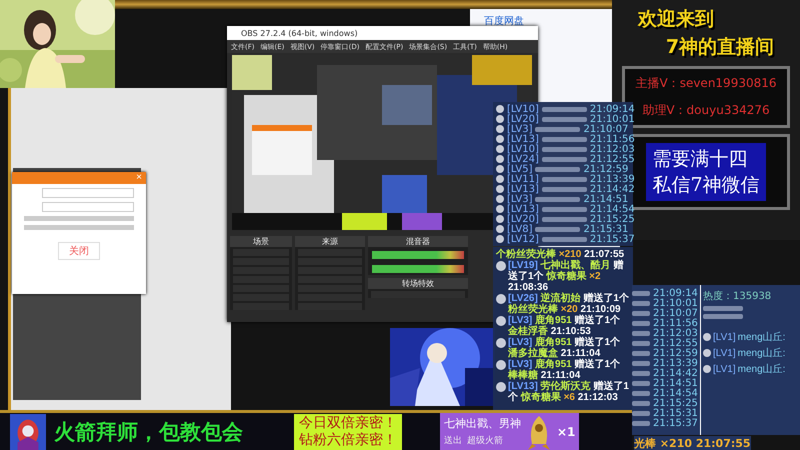  Describe the element at coordinates (566, 431) in the screenshot. I see `gift-count: ×1` at that location.